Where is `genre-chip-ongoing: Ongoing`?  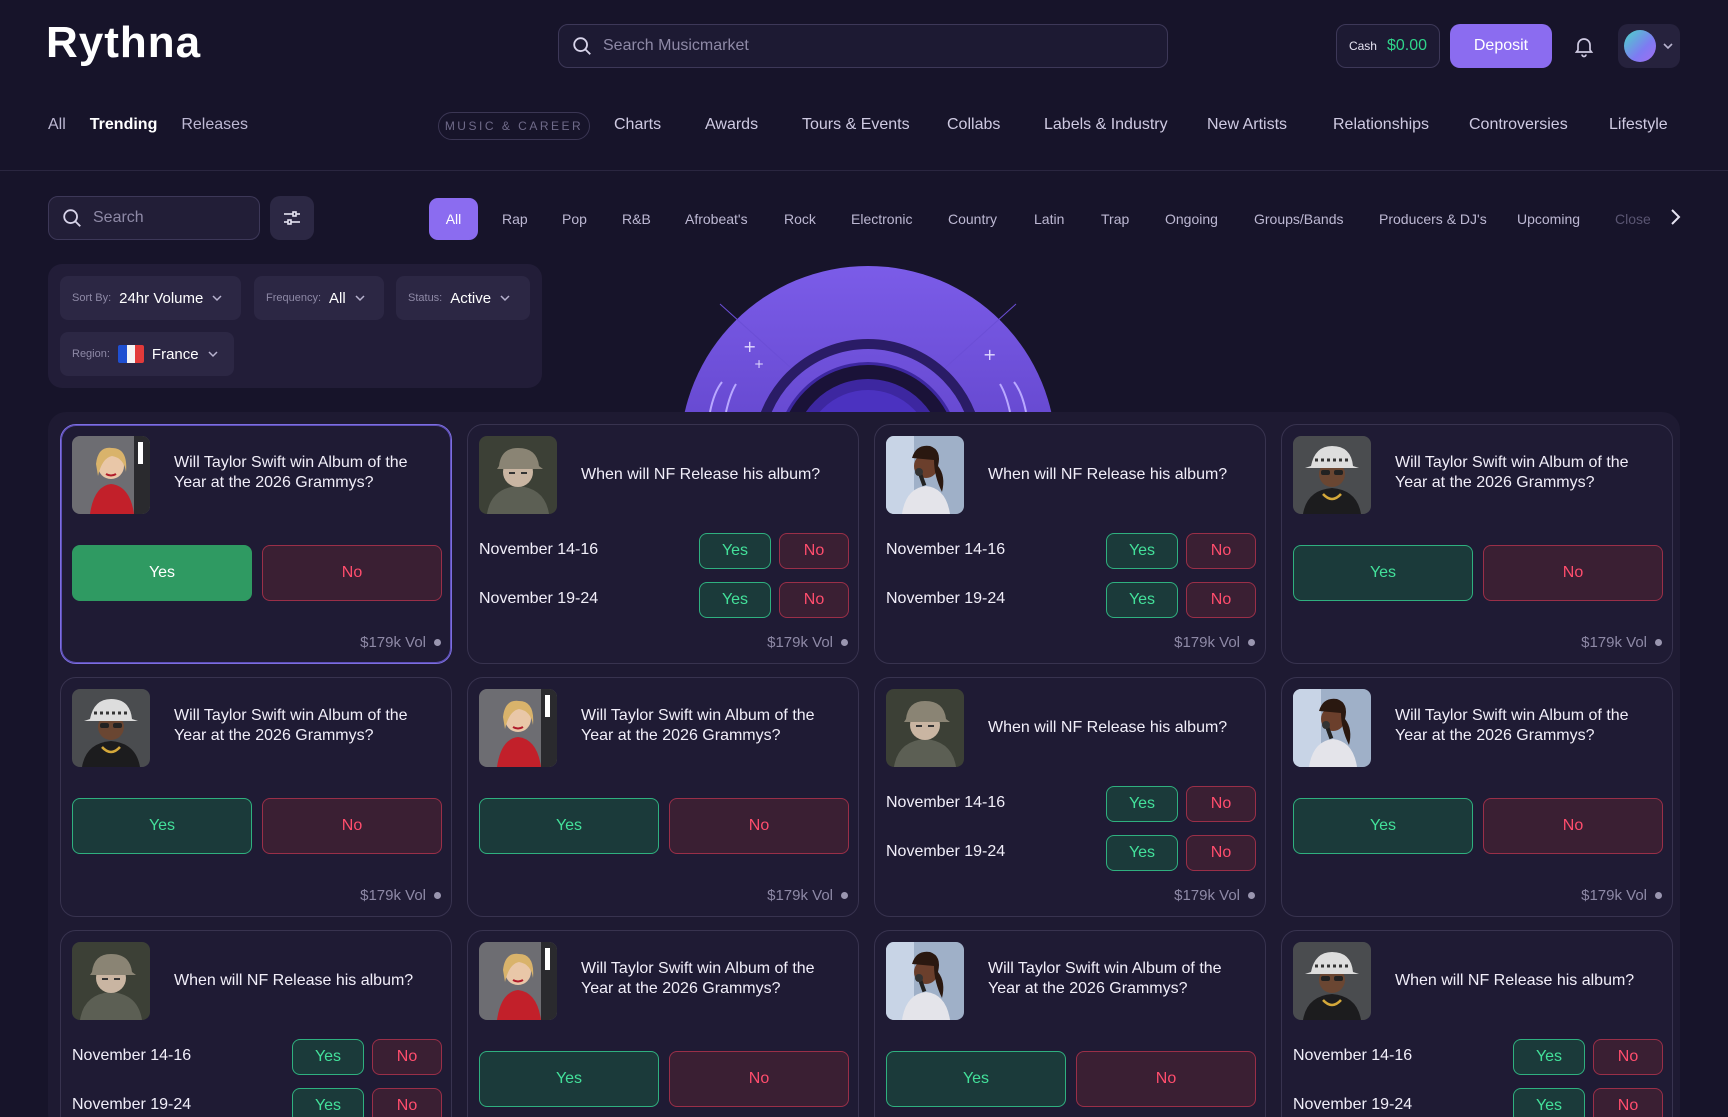
genre-chip-ongoing: Ongoing is located at coordinates (1191, 219).